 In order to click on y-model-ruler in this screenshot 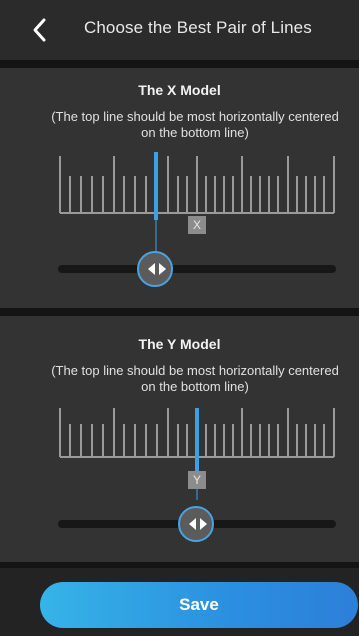, I will do `click(197, 454)`.